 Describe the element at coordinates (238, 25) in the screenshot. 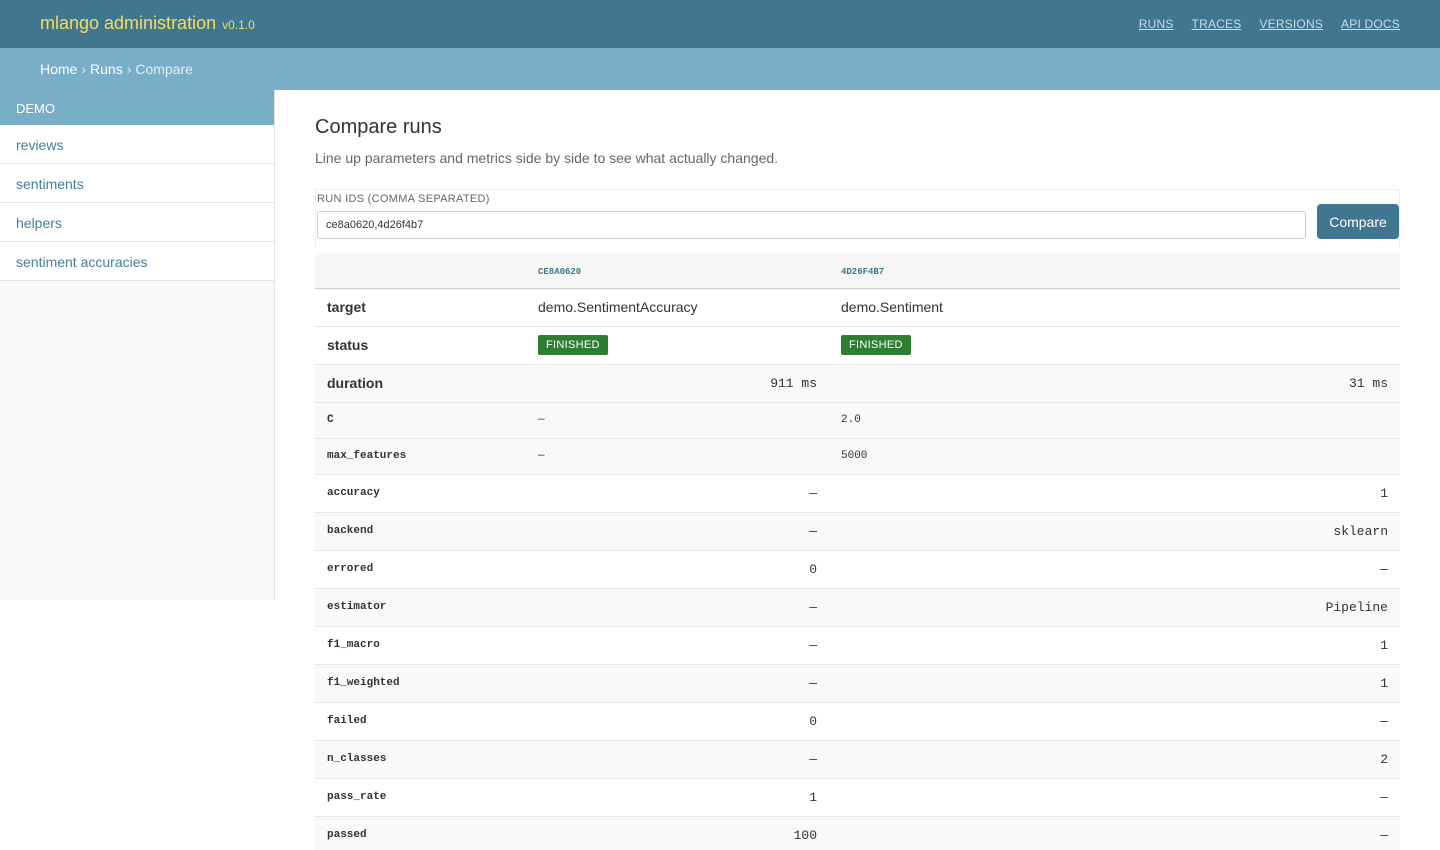

I see `version-label: v0.1.0` at that location.